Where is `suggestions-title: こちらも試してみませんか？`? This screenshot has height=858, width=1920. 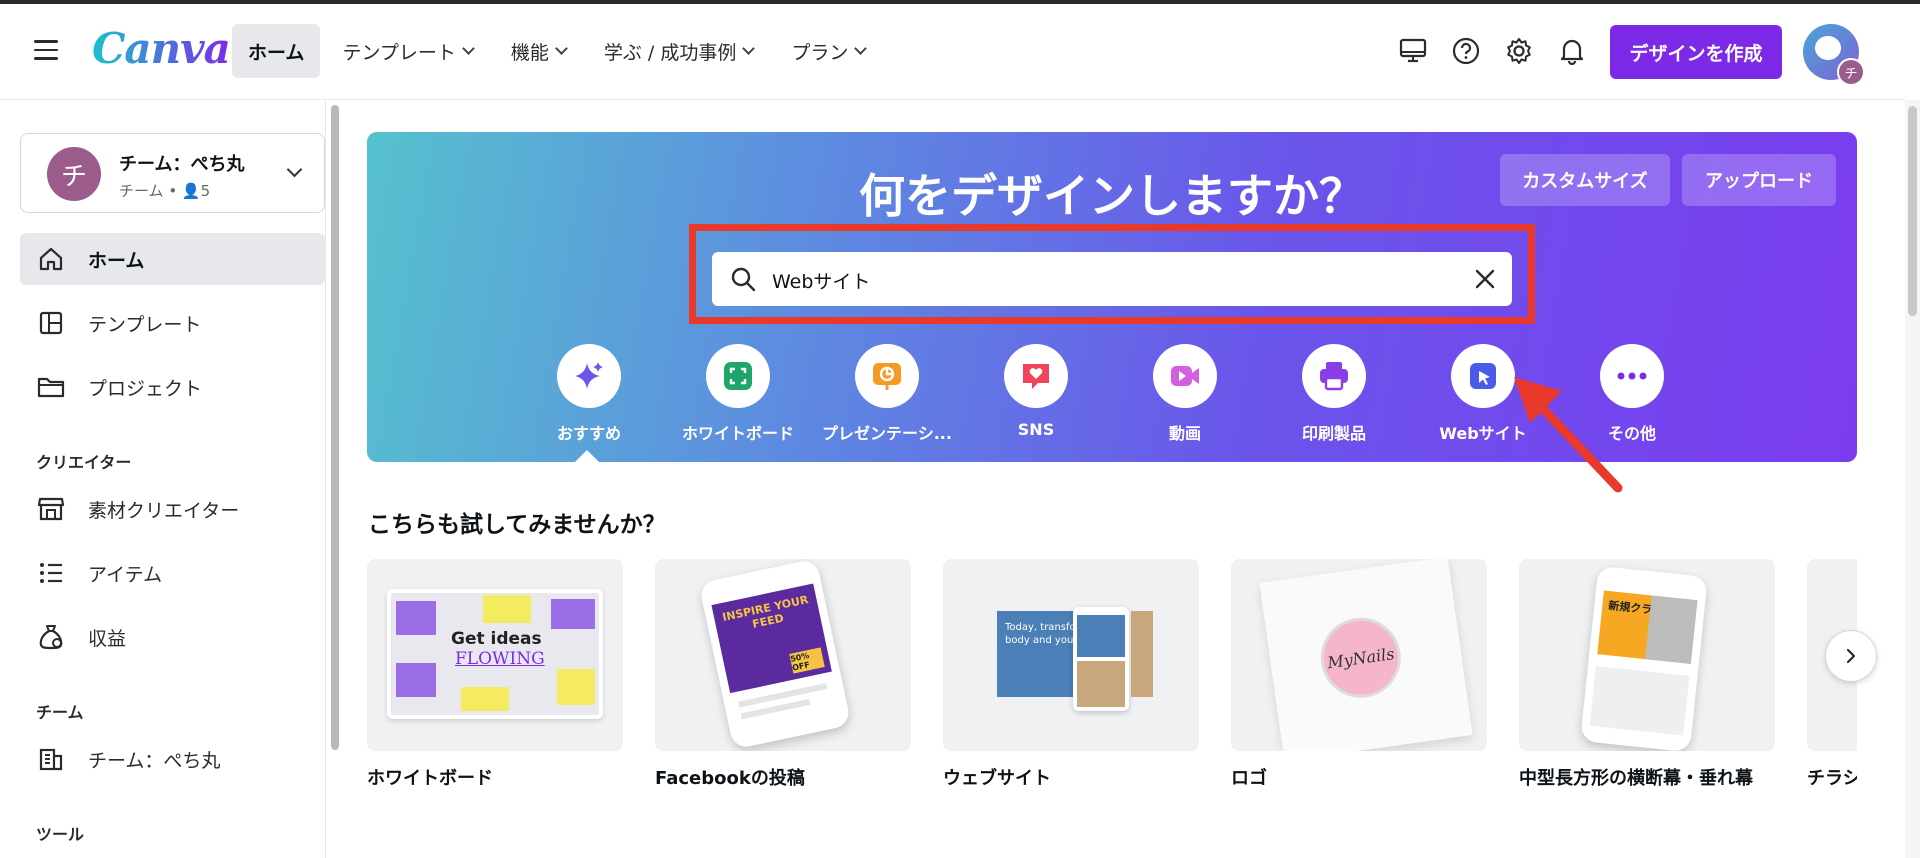
suggestions-title: こちらも試してみませんか？ is located at coordinates (517, 525).